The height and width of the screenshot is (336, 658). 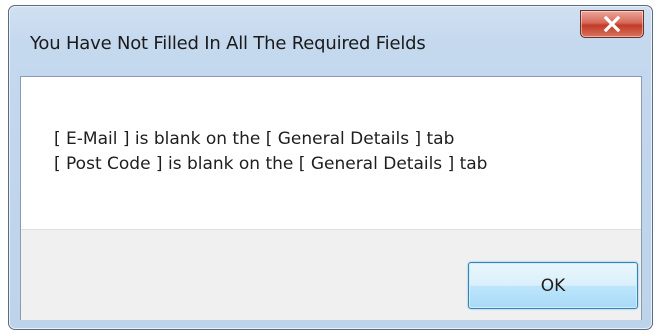 I want to click on close-icon, so click(x=612, y=24).